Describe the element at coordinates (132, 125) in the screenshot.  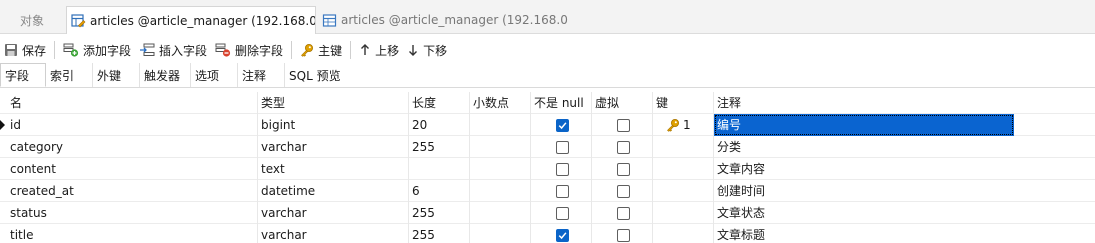
I see `field-name-cell: id` at that location.